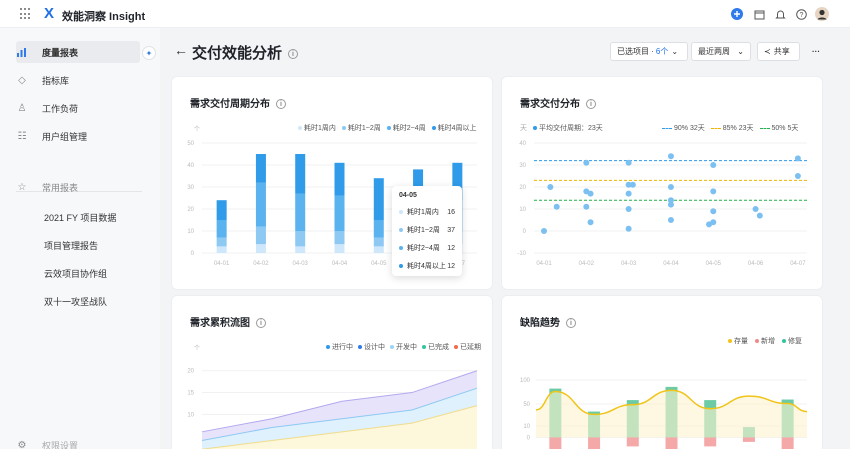 This screenshot has width=850, height=449. What do you see at coordinates (671, 414) in the screenshot?
I see `stock-area` at bounding box center [671, 414].